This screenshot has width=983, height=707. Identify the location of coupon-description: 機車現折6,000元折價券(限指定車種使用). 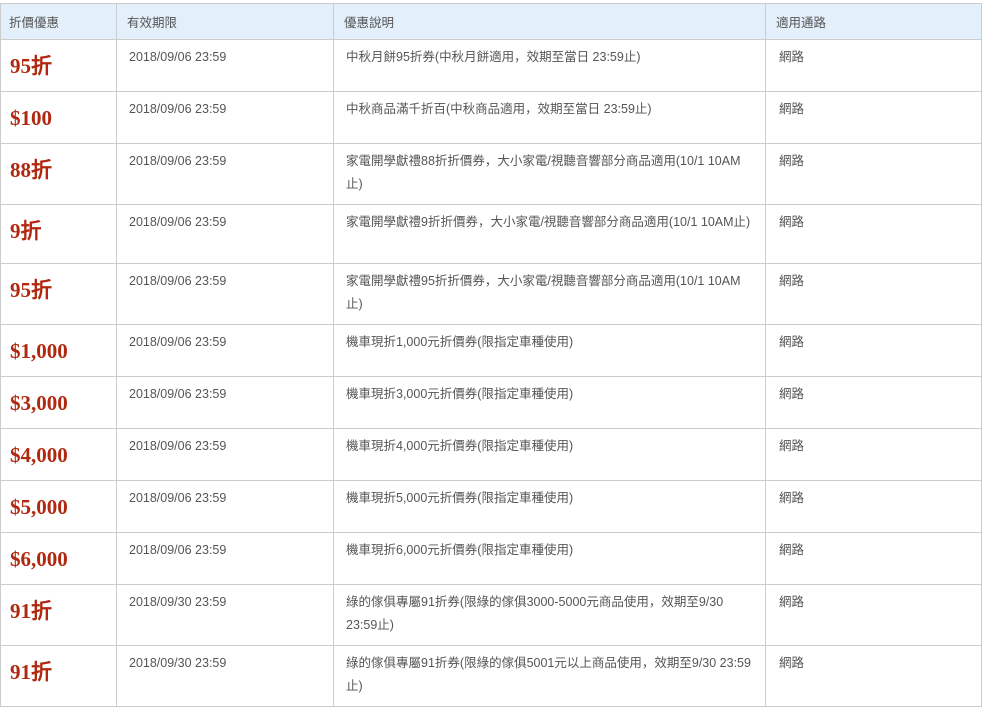
(549, 558).